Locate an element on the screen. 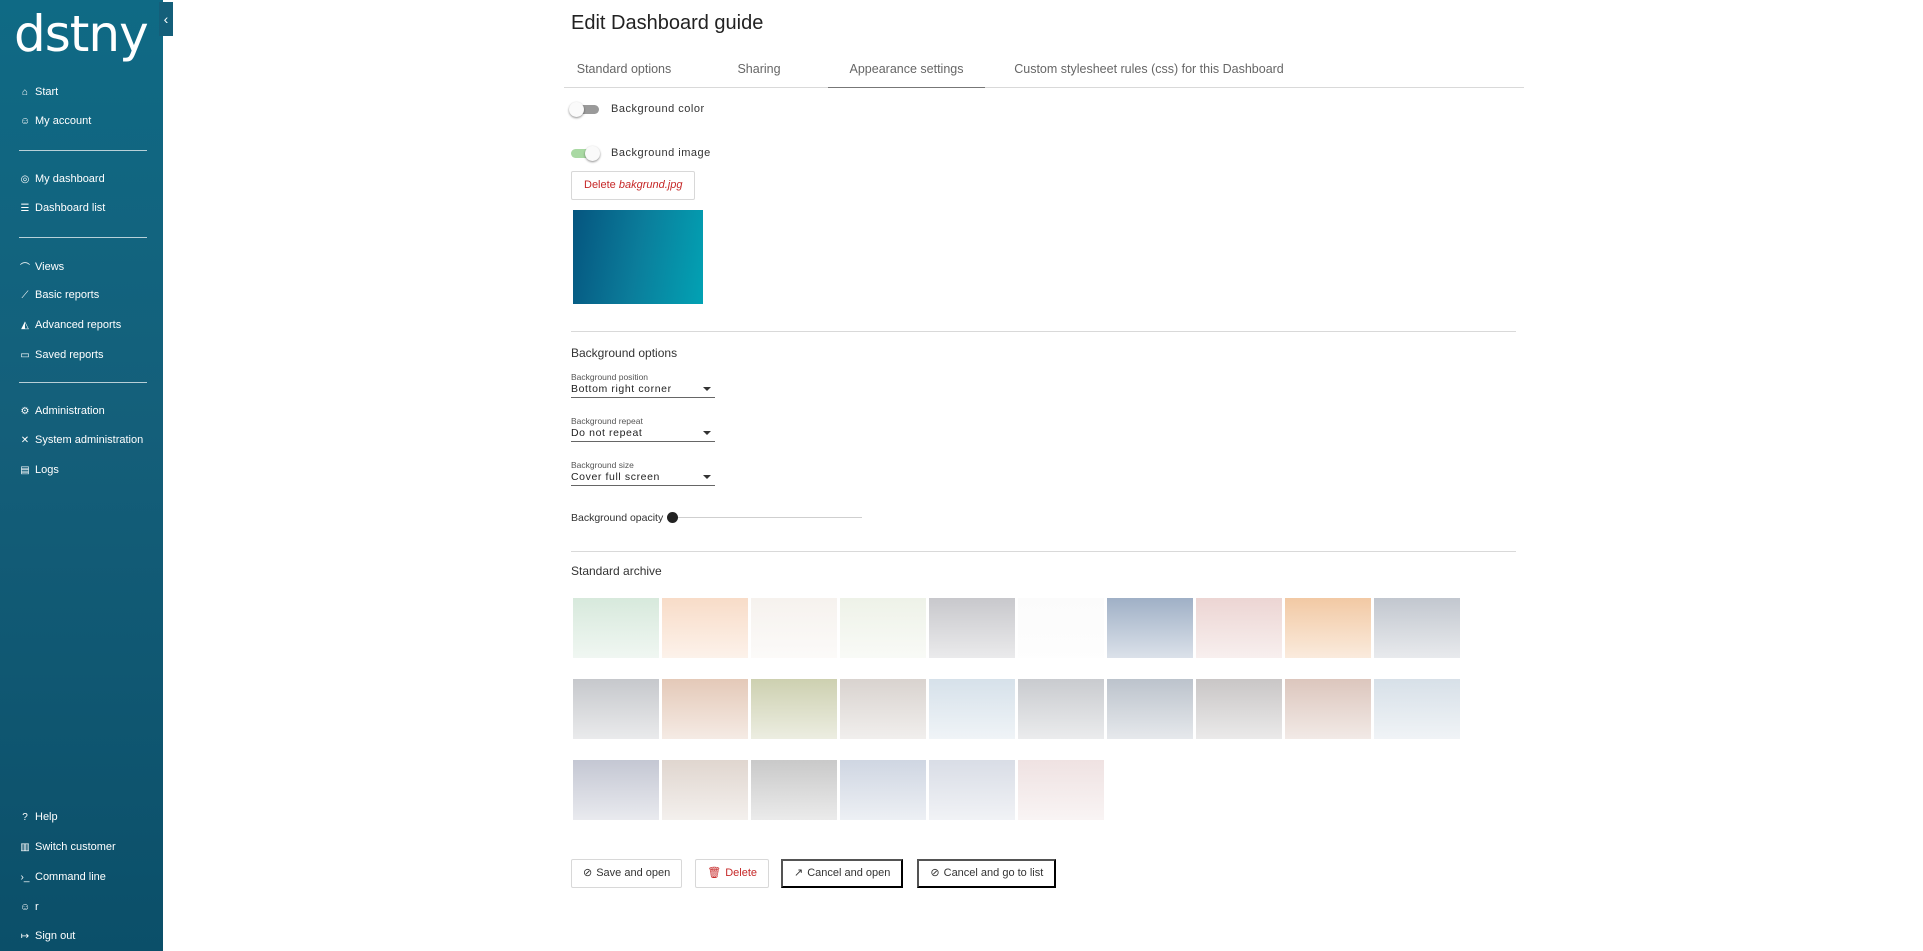 This screenshot has width=1923, height=951. document-icon: ▤ is located at coordinates (25, 470).